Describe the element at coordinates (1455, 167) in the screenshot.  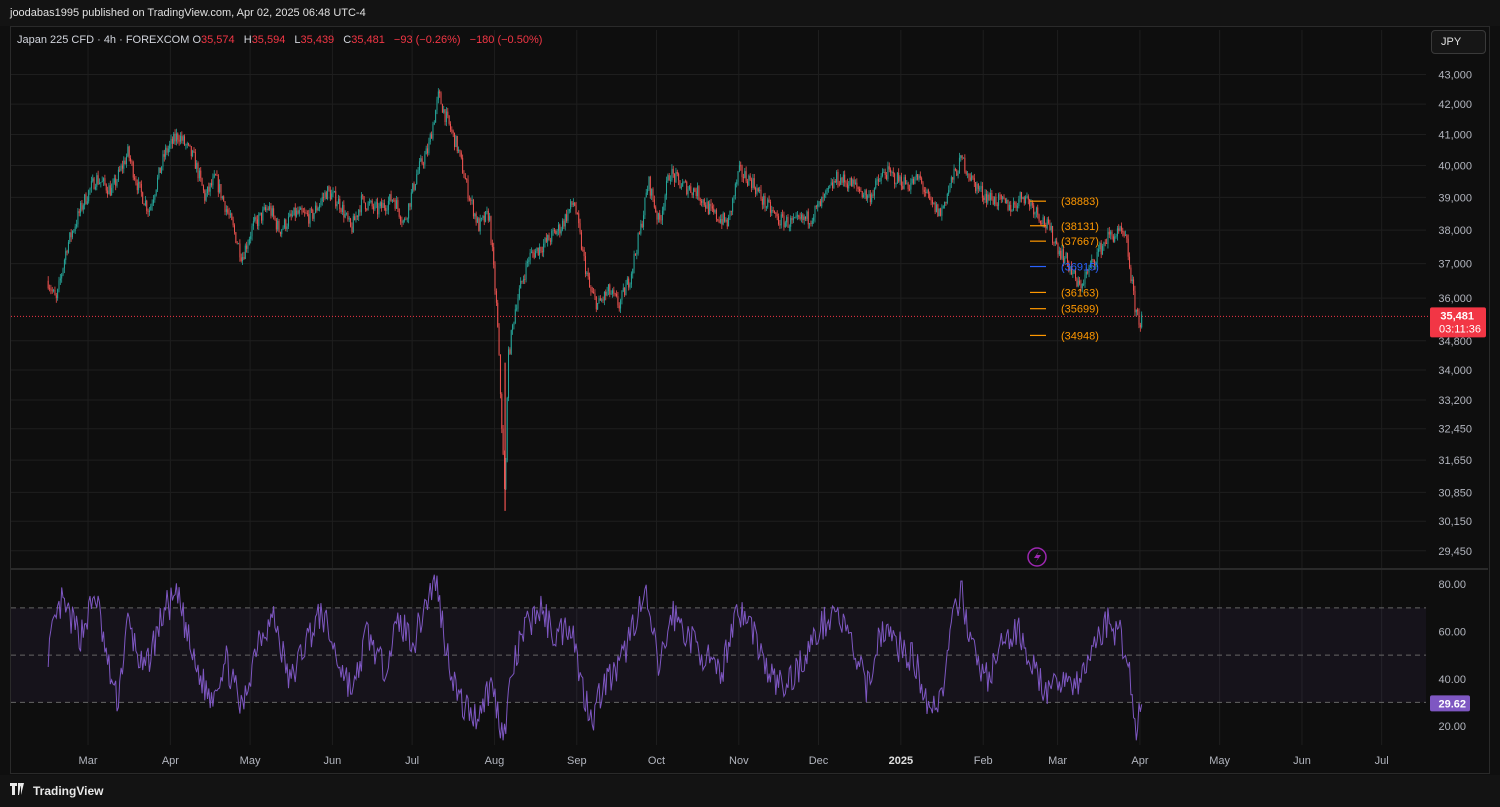
I see `price-axis-tick-label: 40,000` at that location.